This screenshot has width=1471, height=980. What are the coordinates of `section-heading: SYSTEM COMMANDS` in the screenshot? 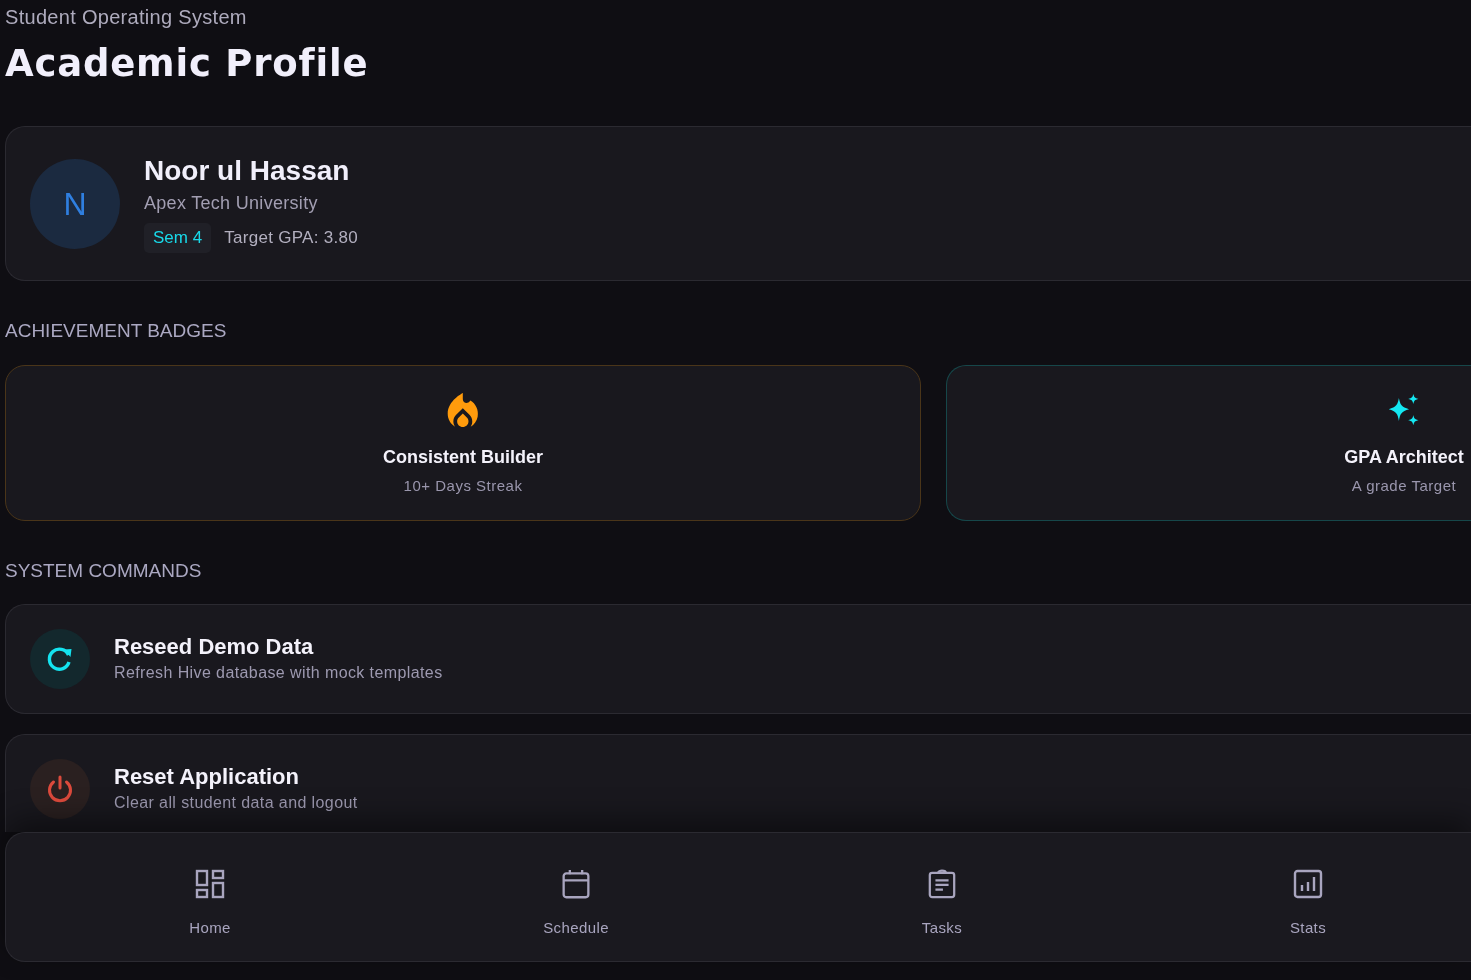 It's located at (104, 571).